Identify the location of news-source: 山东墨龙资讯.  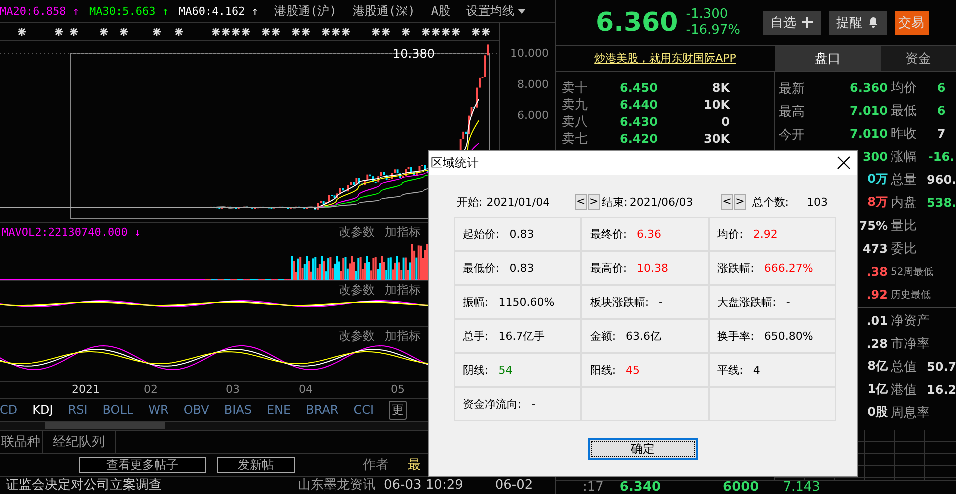
(337, 485).